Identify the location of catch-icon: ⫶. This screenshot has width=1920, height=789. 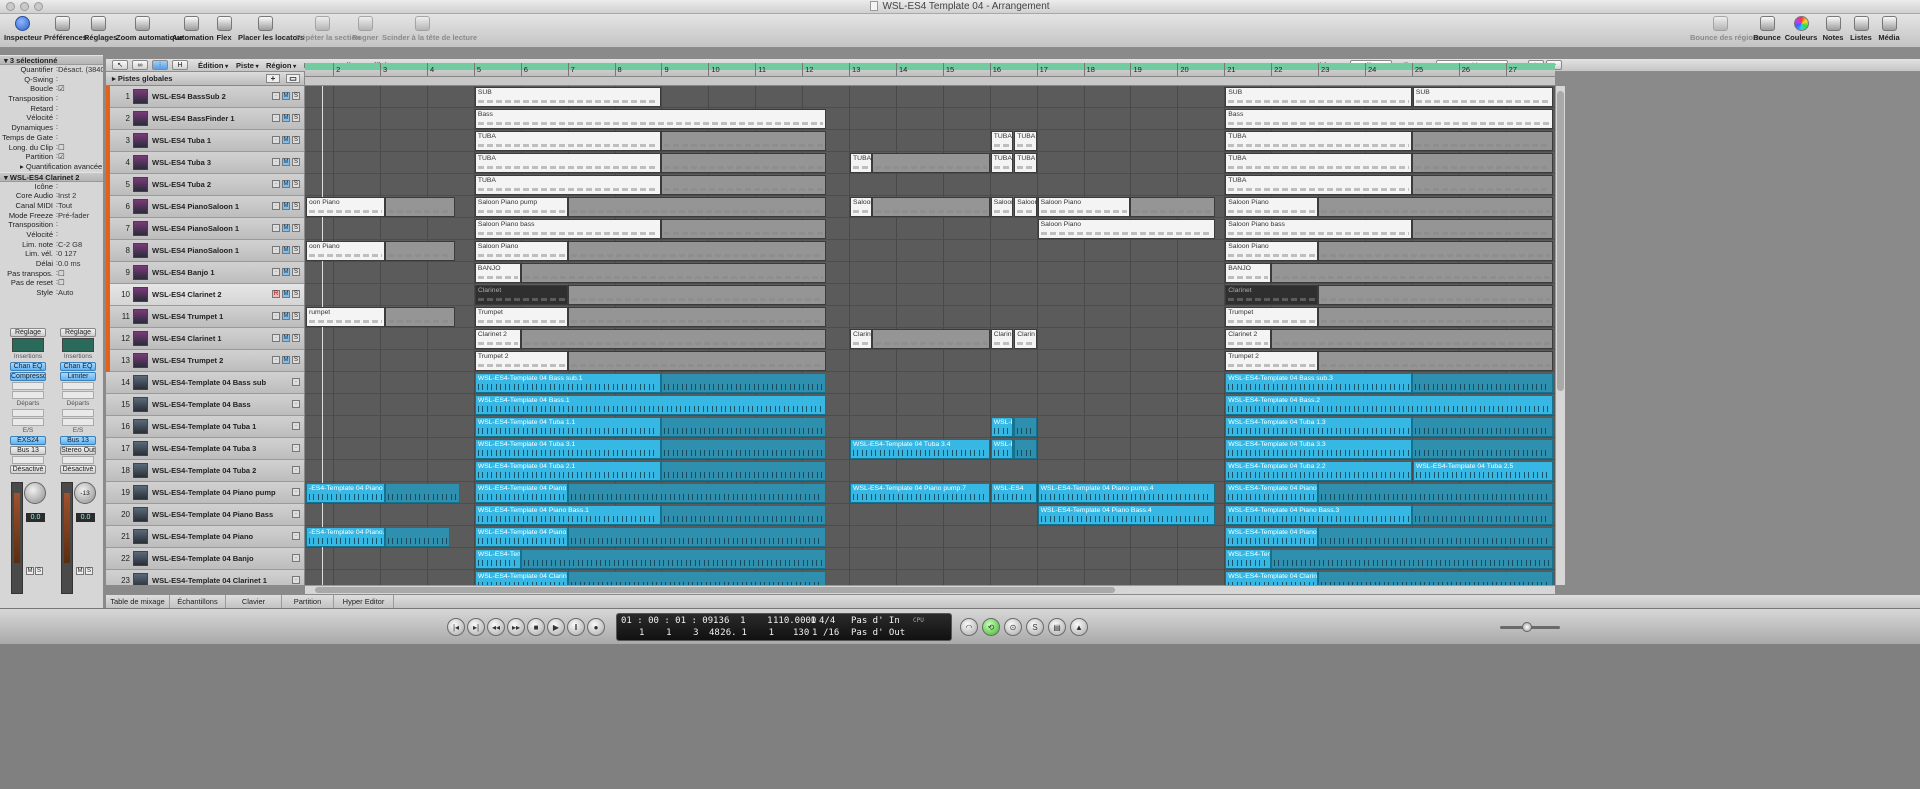
(160, 65).